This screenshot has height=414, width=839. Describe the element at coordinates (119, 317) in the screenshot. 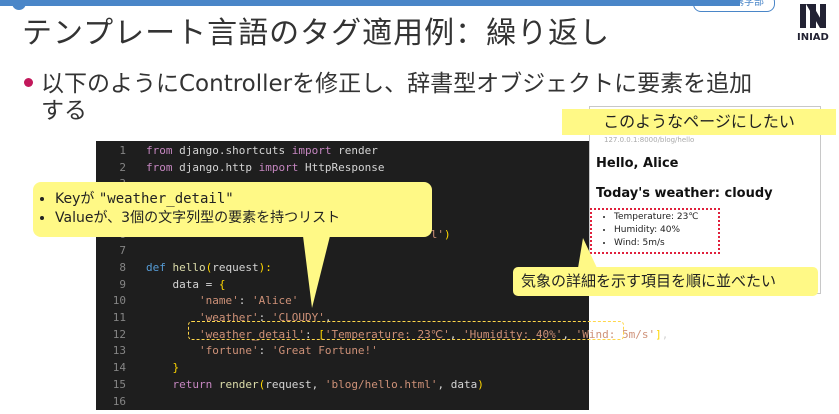

I see `line-number: 11` at that location.